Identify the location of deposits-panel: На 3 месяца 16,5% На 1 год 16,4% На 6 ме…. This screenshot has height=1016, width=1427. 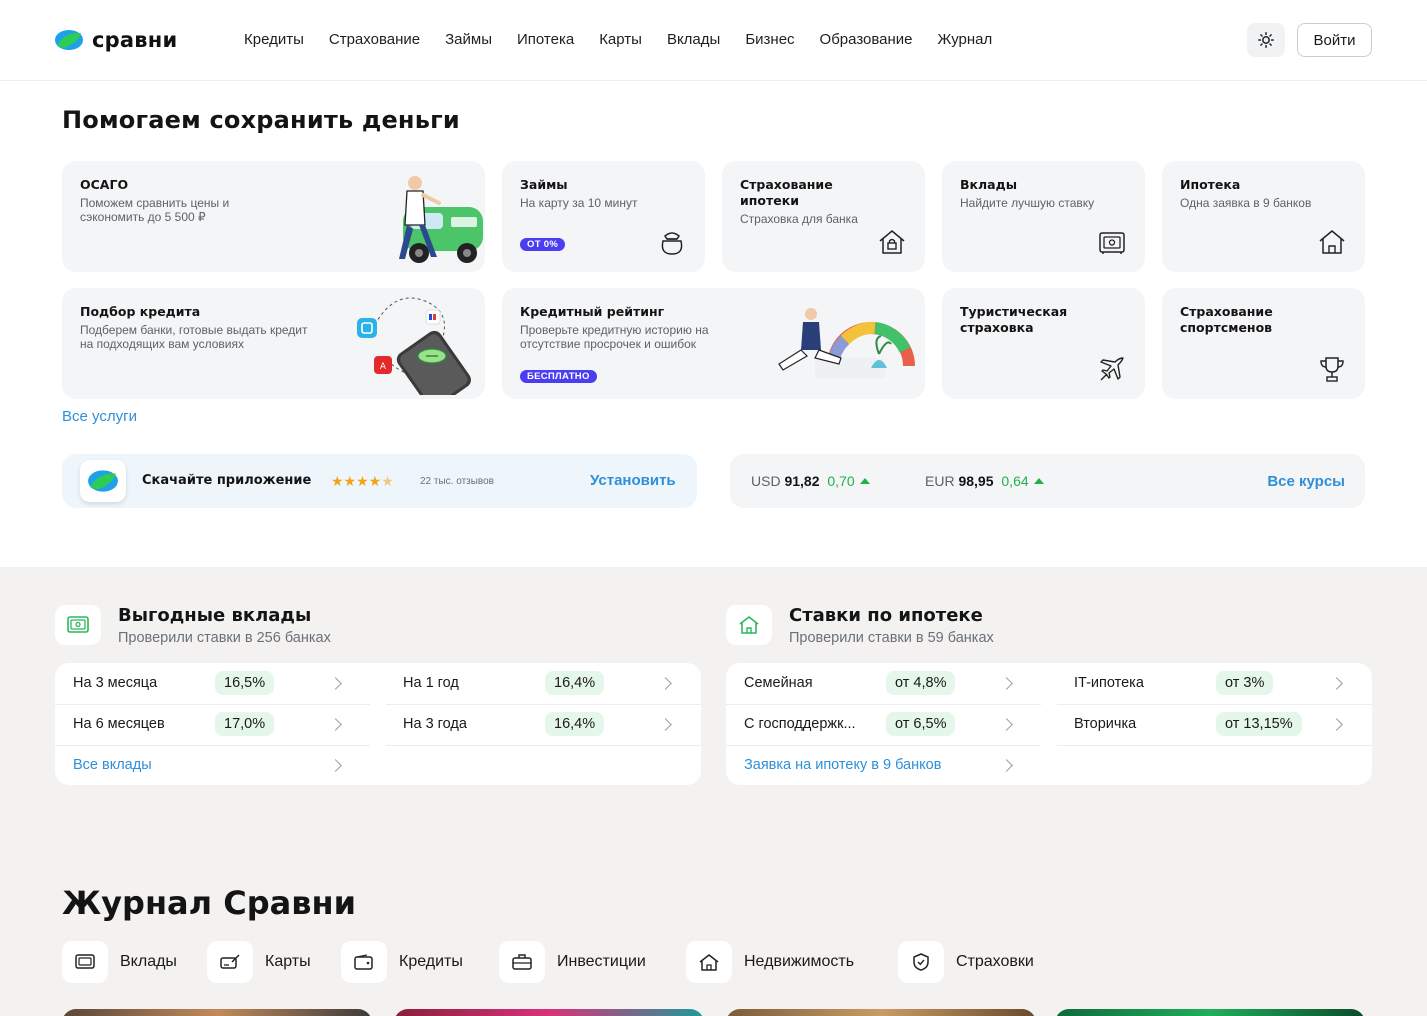
(378, 724).